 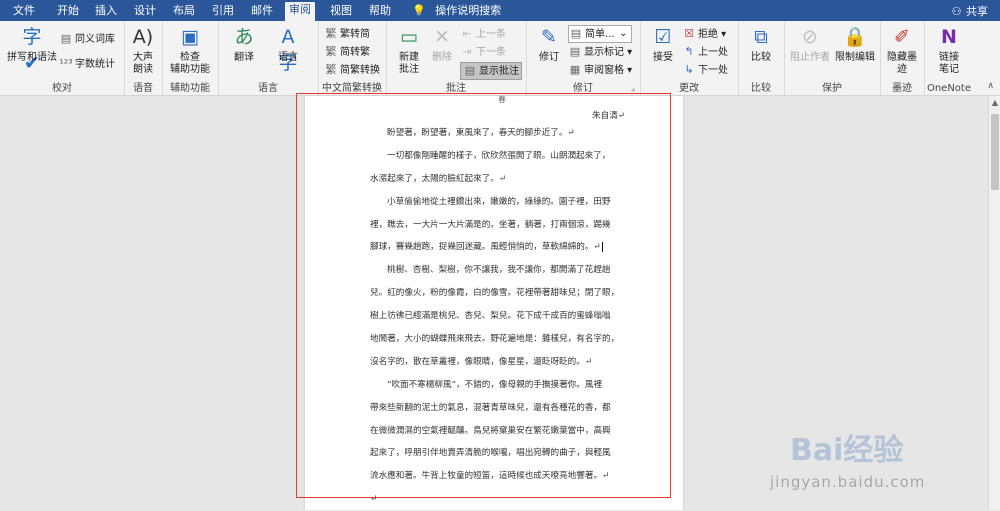 I want to click on group-protect: ⊘ 阻止作者 🔒 限制编辑 保护, so click(x=832, y=58).